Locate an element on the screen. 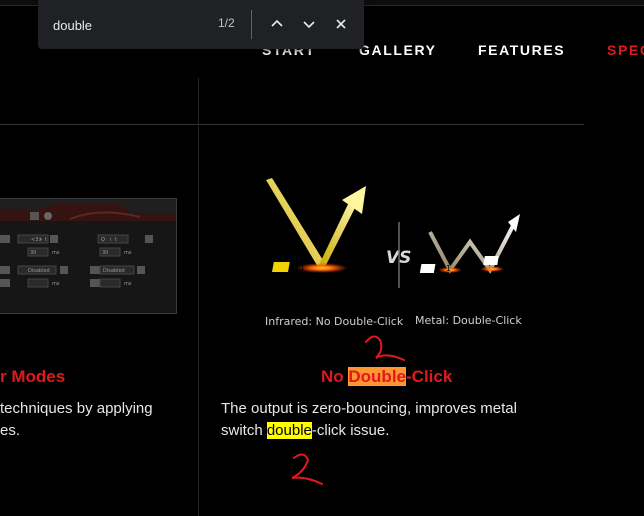 The image size is (644, 516). nav-gallery: GALLERY is located at coordinates (398, 50).